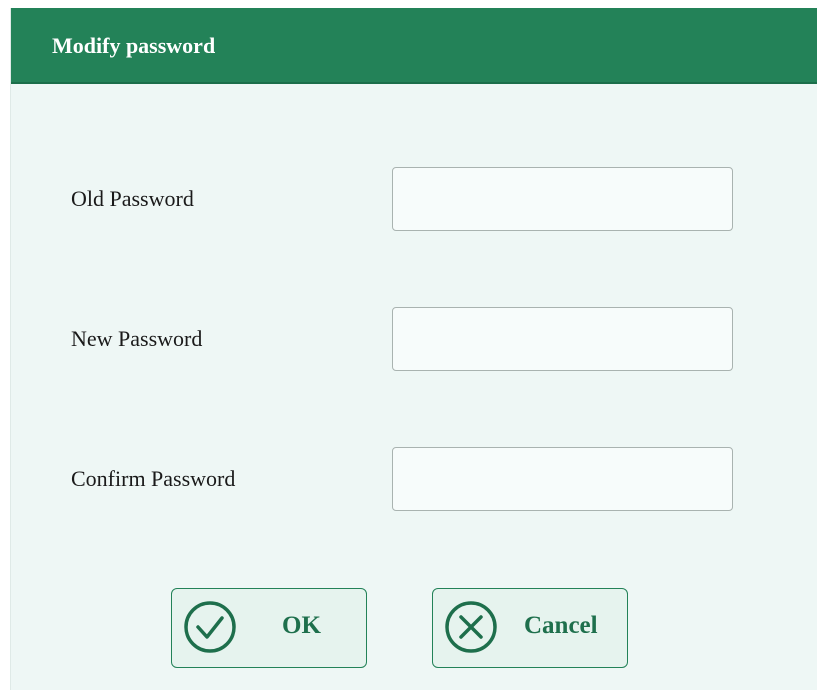  What do you see at coordinates (562, 199) in the screenshot?
I see `old-password-input` at bounding box center [562, 199].